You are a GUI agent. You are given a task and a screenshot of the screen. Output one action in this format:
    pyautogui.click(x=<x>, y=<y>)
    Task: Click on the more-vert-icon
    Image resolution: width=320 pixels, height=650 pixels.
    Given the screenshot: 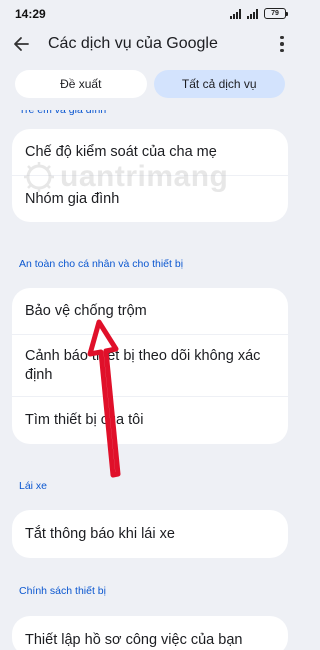 What is the action you would take?
    pyautogui.click(x=282, y=37)
    